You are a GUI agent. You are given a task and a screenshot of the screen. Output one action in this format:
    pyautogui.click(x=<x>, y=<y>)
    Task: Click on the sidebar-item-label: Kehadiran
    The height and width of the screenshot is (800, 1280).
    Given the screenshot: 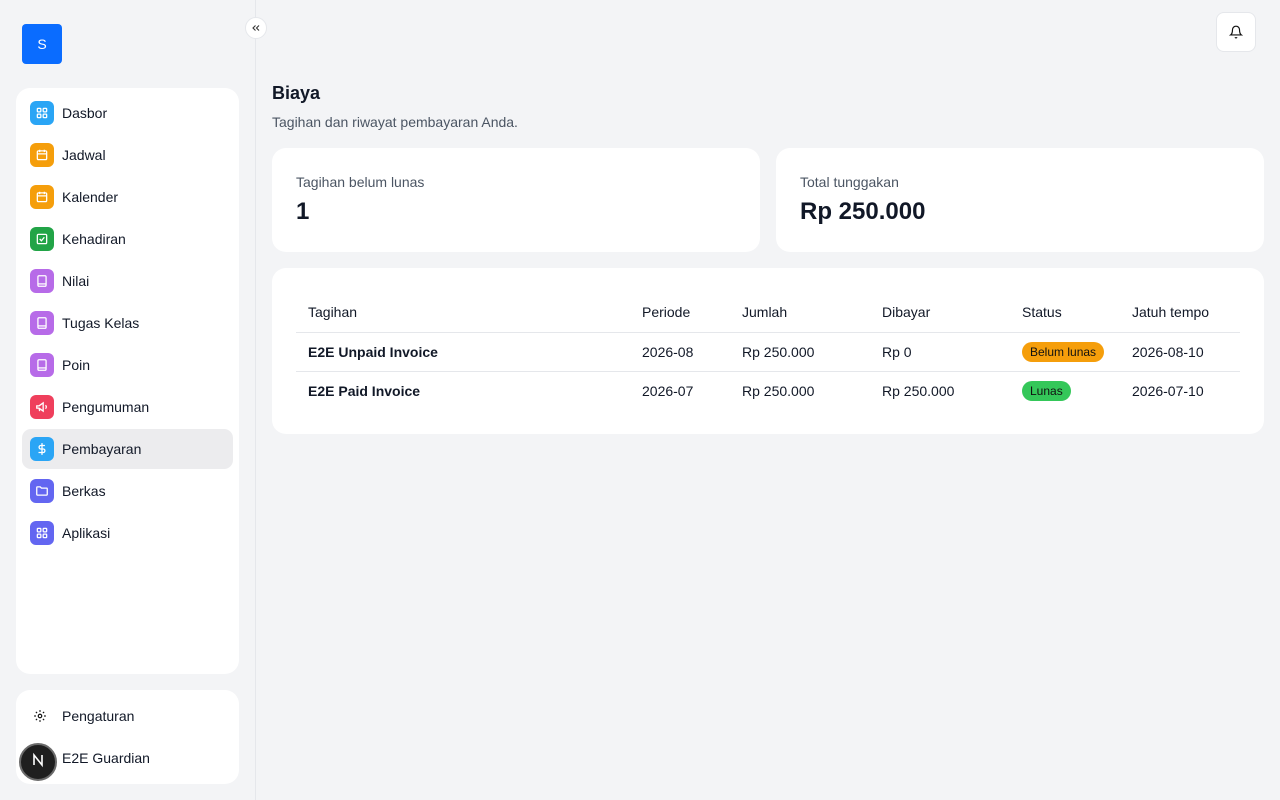 What is the action you would take?
    pyautogui.click(x=94, y=239)
    